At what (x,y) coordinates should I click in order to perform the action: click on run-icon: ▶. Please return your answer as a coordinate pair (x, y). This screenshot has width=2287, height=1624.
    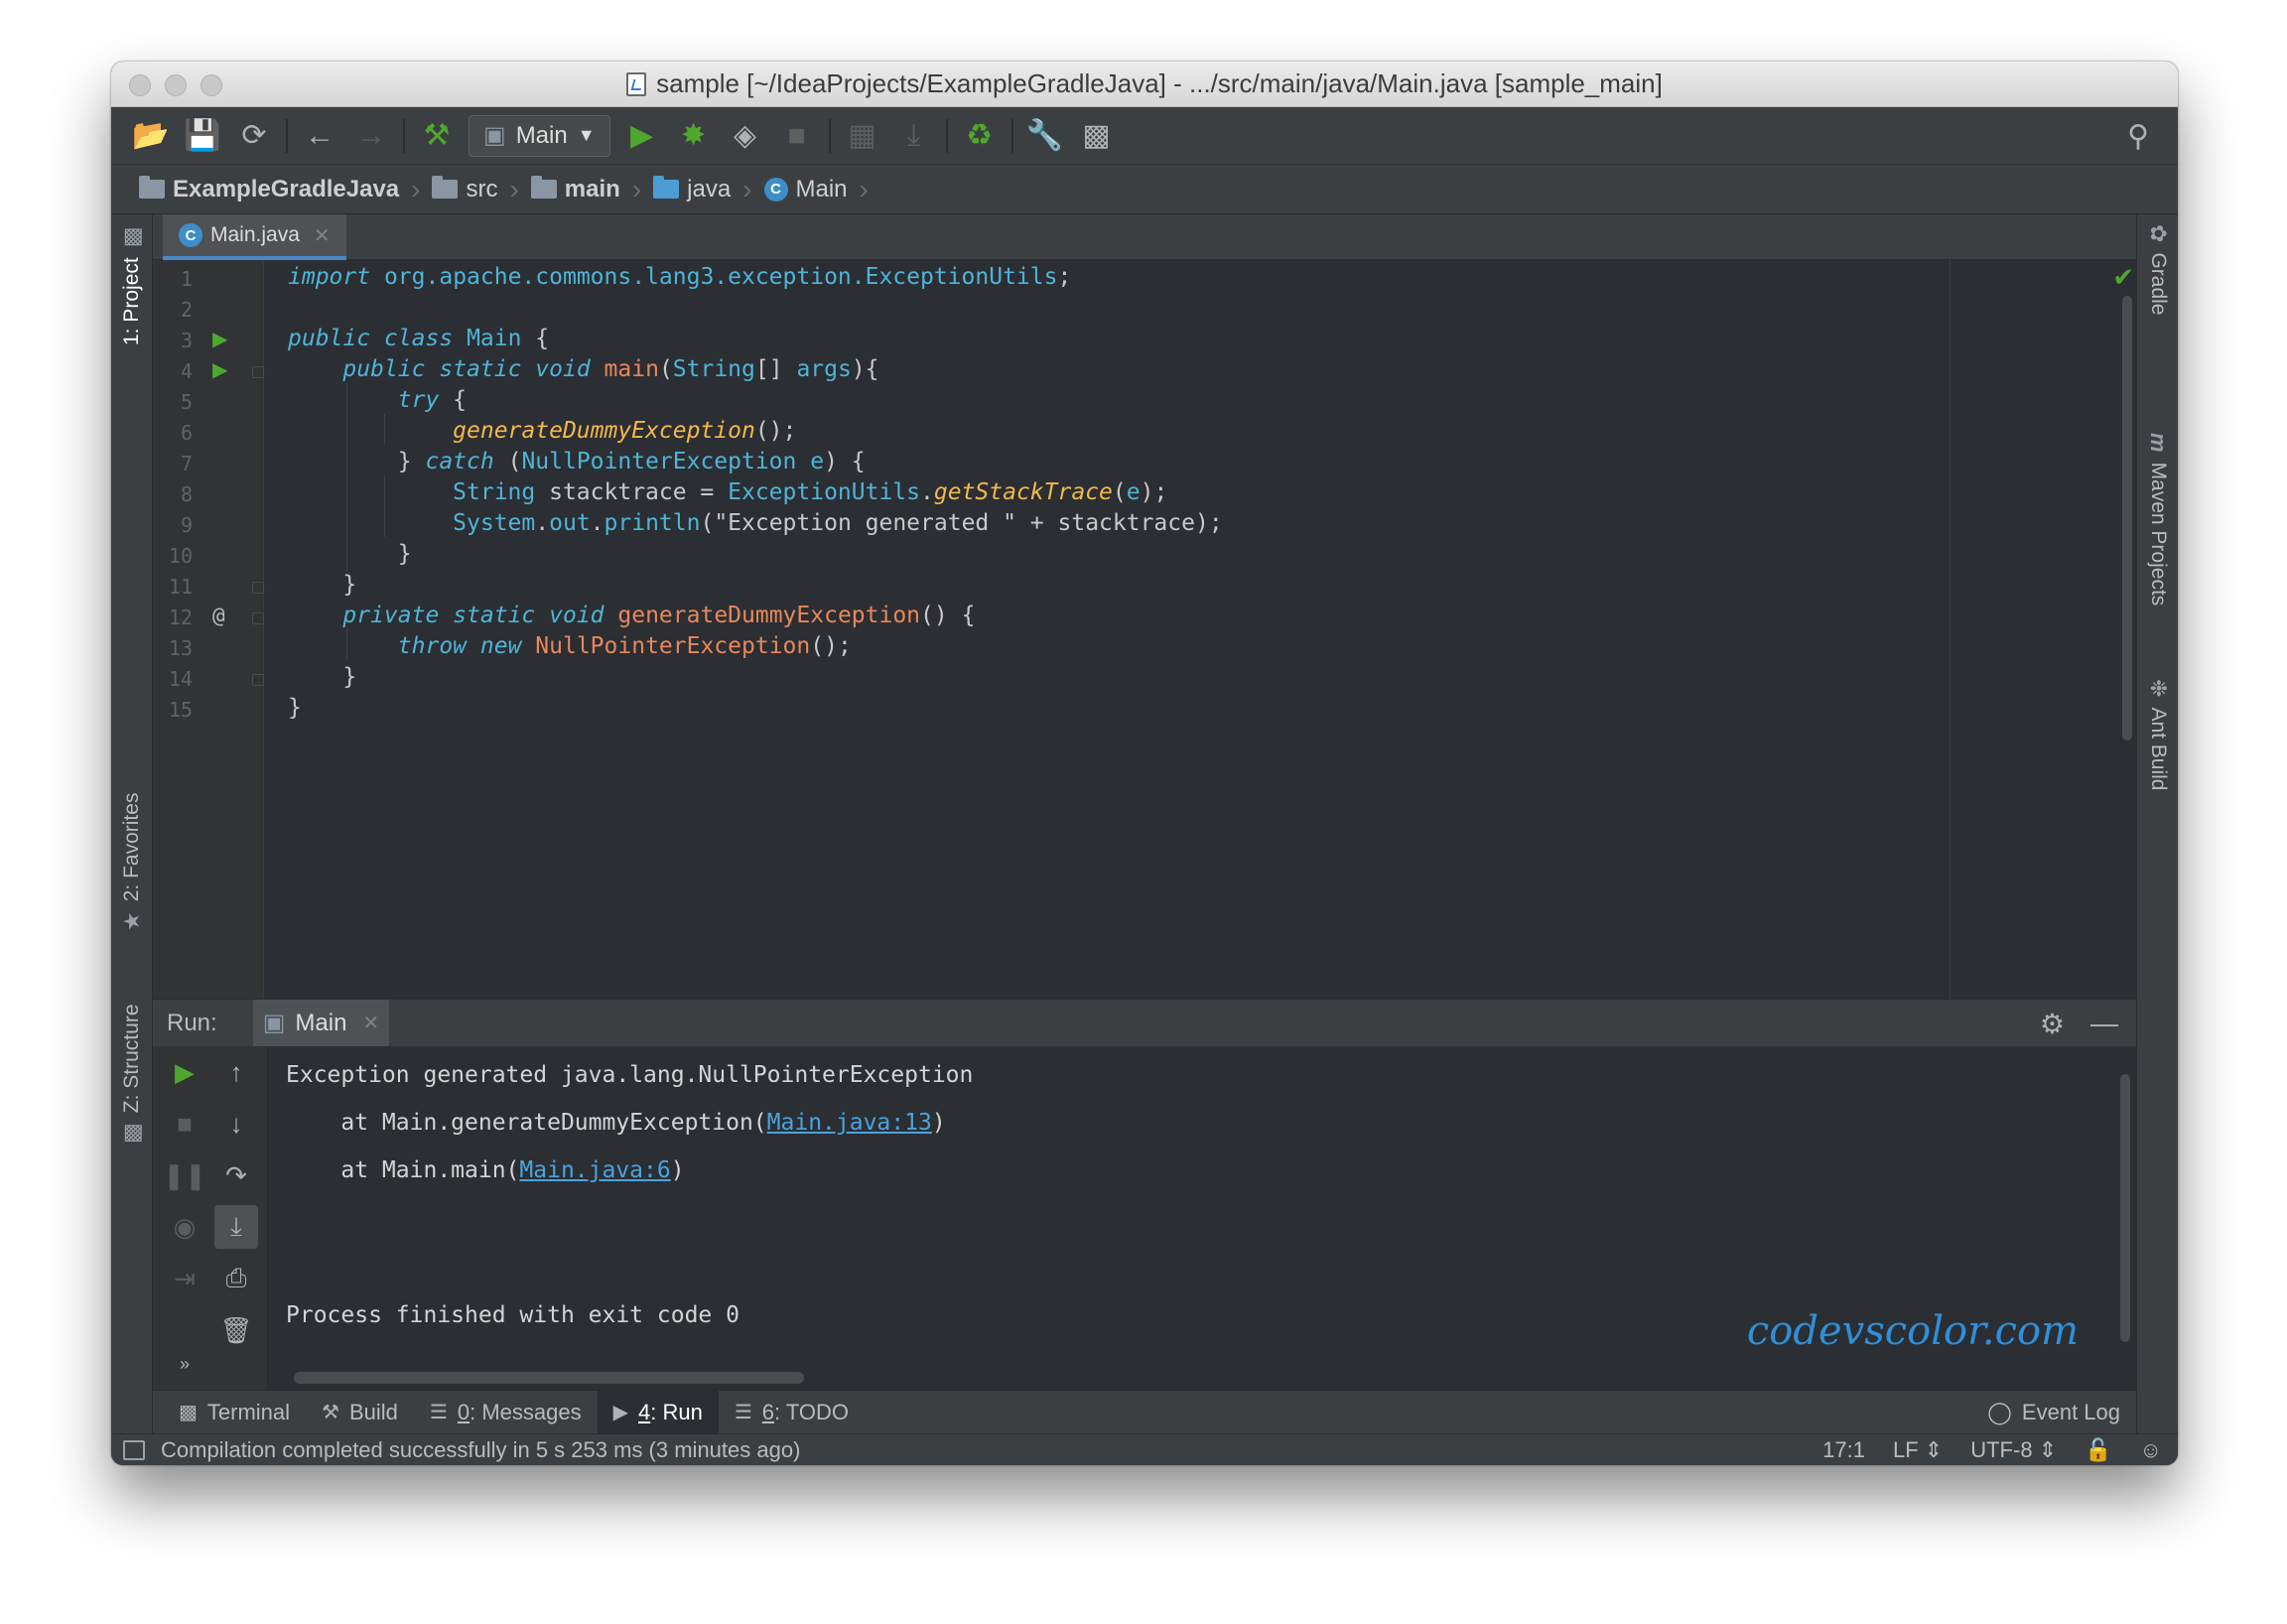
    Looking at the image, I should click on (642, 136).